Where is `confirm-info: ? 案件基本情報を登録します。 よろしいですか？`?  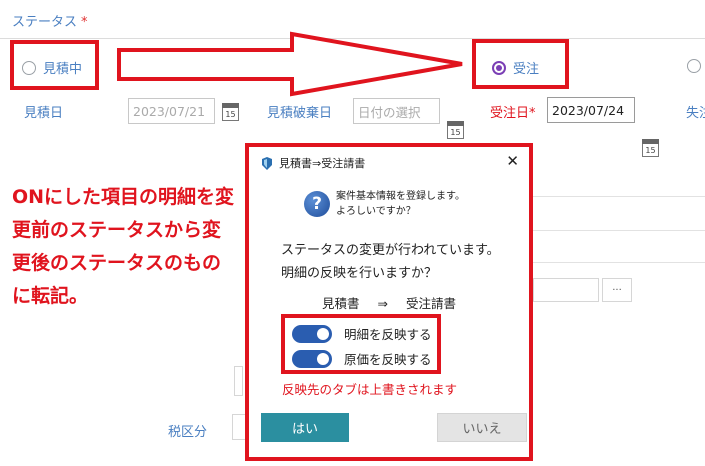
confirm-info: ? 案件基本情報を登録します。 よろしいですか？ is located at coordinates (384, 204).